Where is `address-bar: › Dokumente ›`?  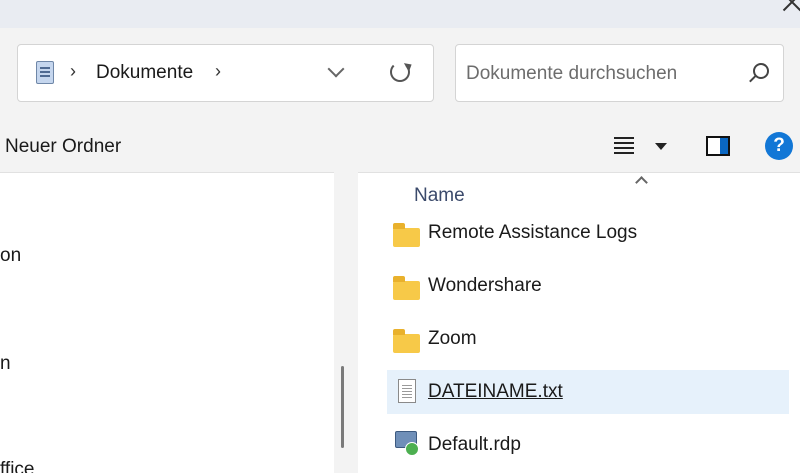
address-bar: › Dokumente › is located at coordinates (225, 73).